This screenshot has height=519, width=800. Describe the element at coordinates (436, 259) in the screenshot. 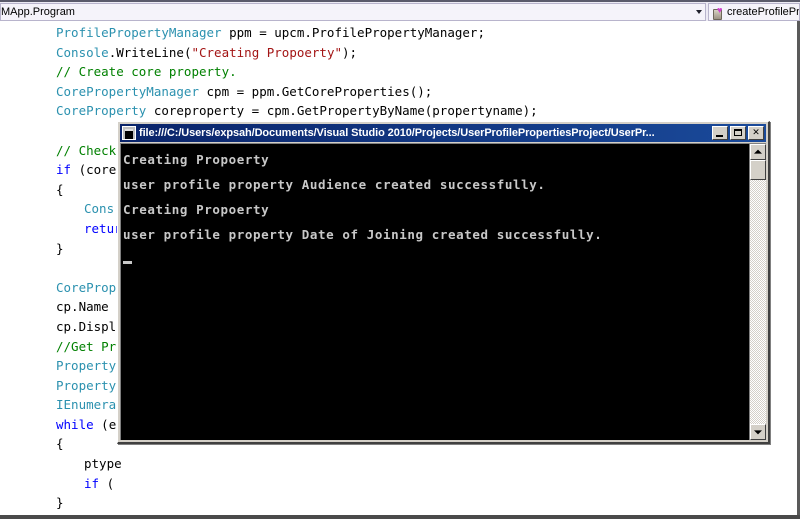

I see `console-cursor-line` at that location.